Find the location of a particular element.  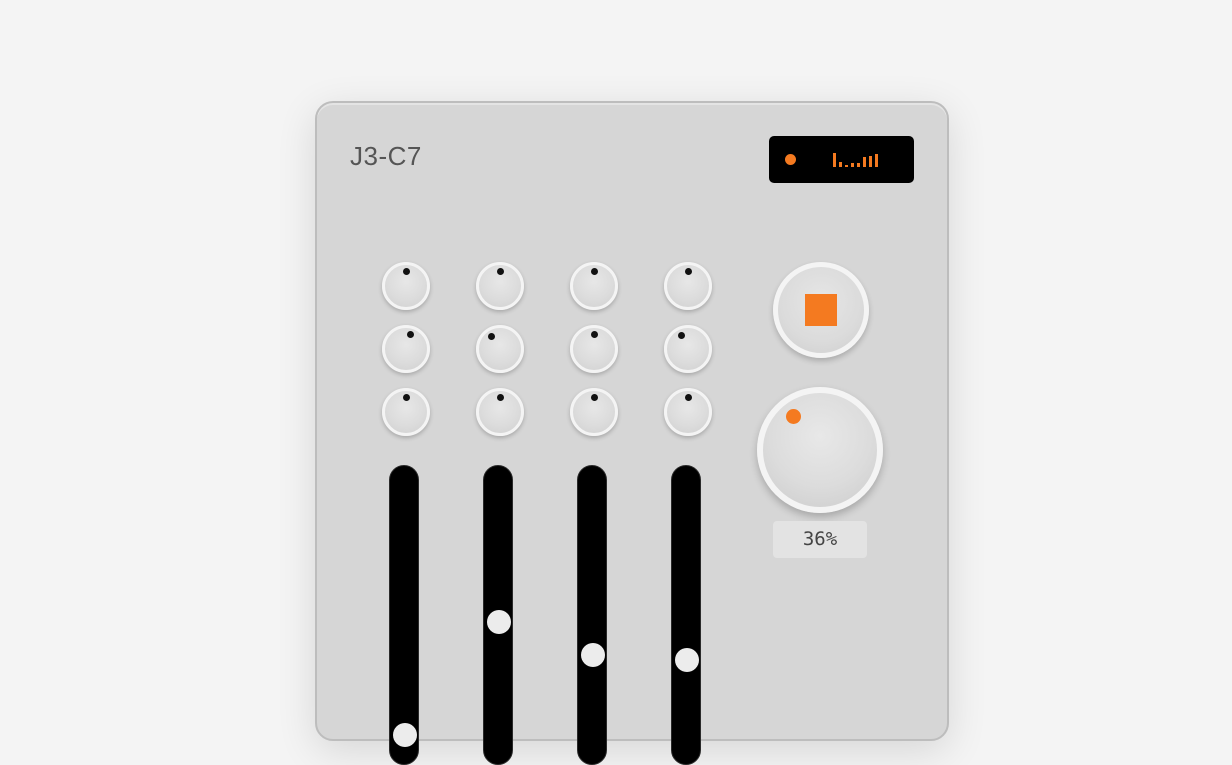

stop-button is located at coordinates (821, 310).